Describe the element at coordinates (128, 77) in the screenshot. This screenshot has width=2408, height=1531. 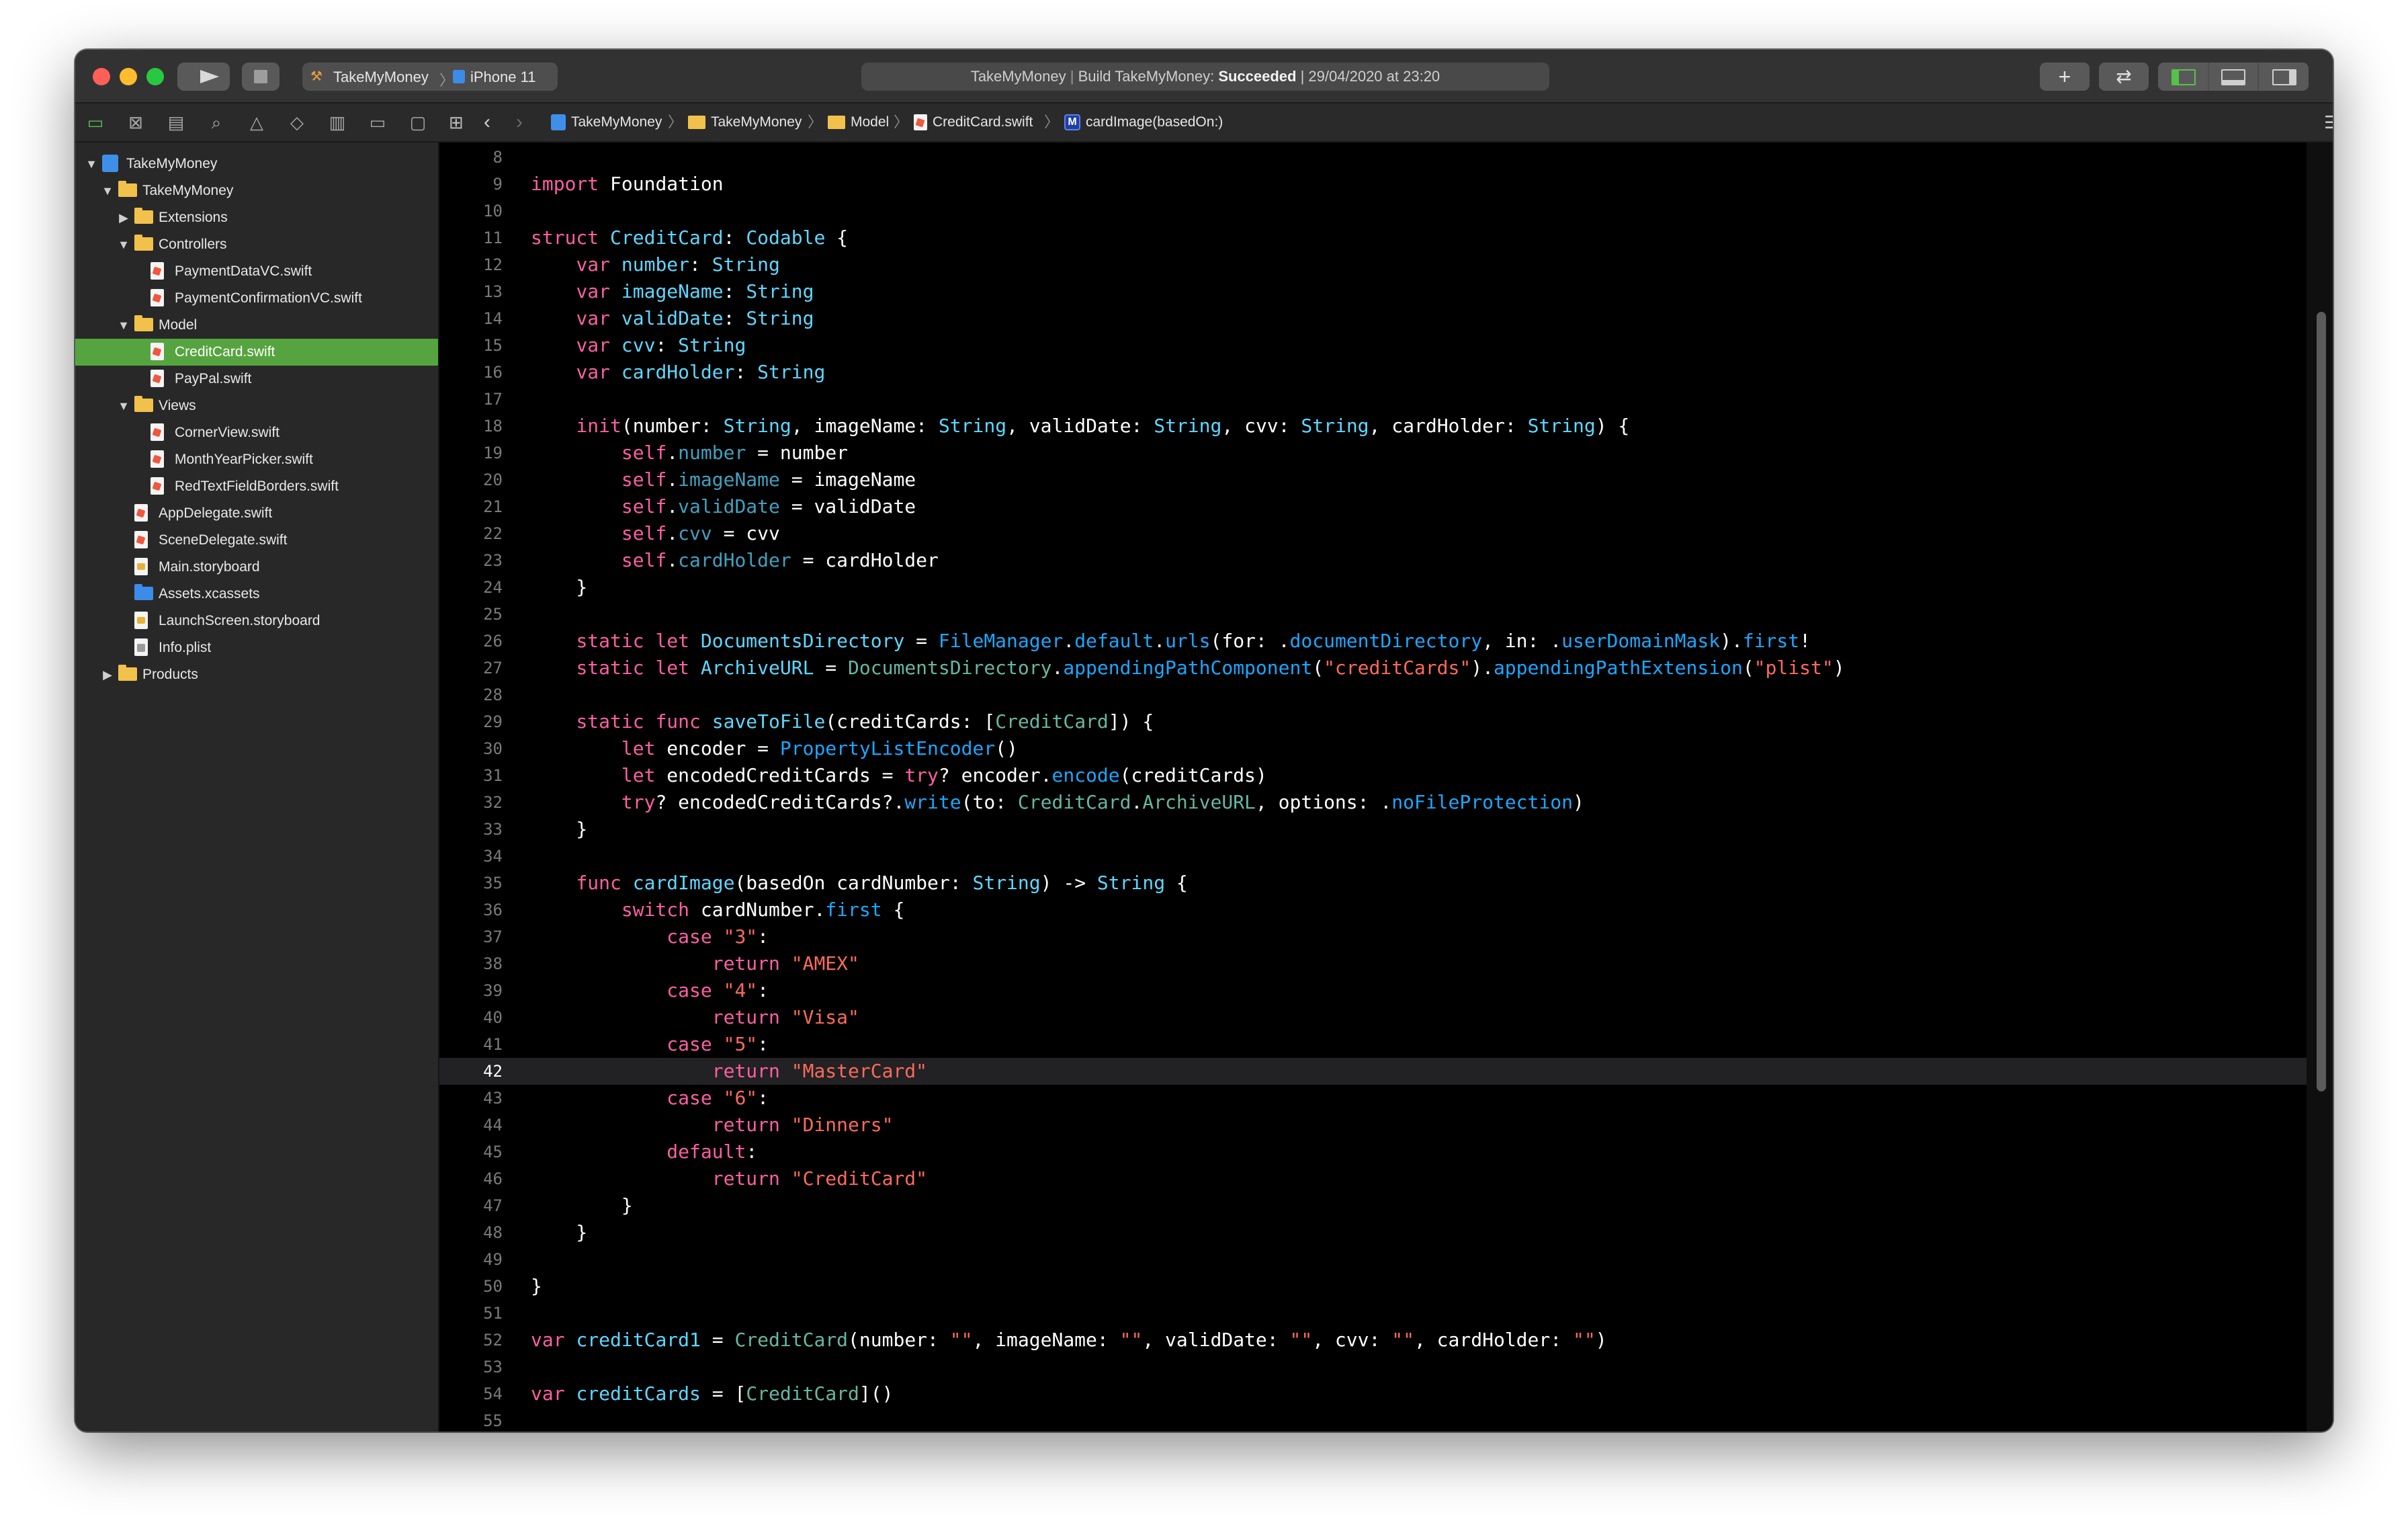
I see `minimize-window-button` at that location.